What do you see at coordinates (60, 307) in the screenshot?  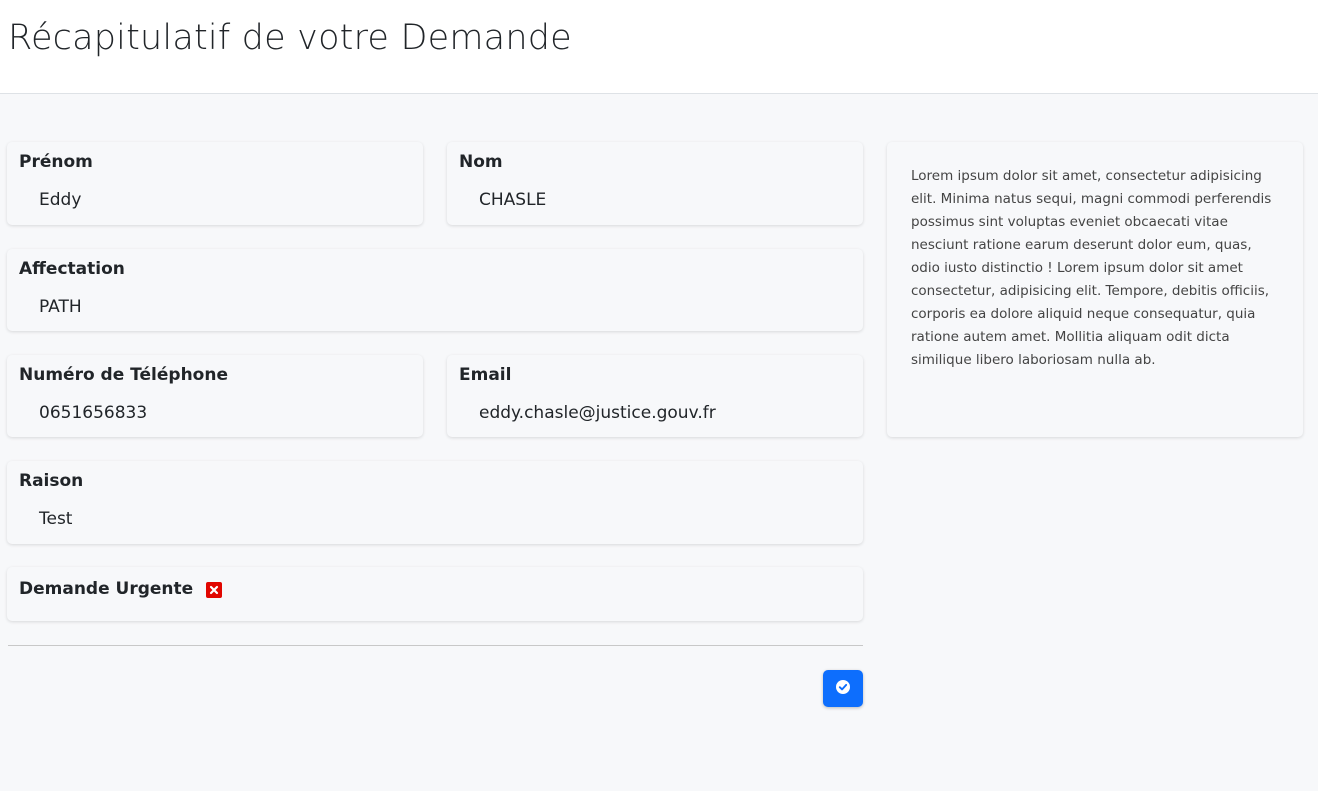 I see `affectation-value: PATH` at bounding box center [60, 307].